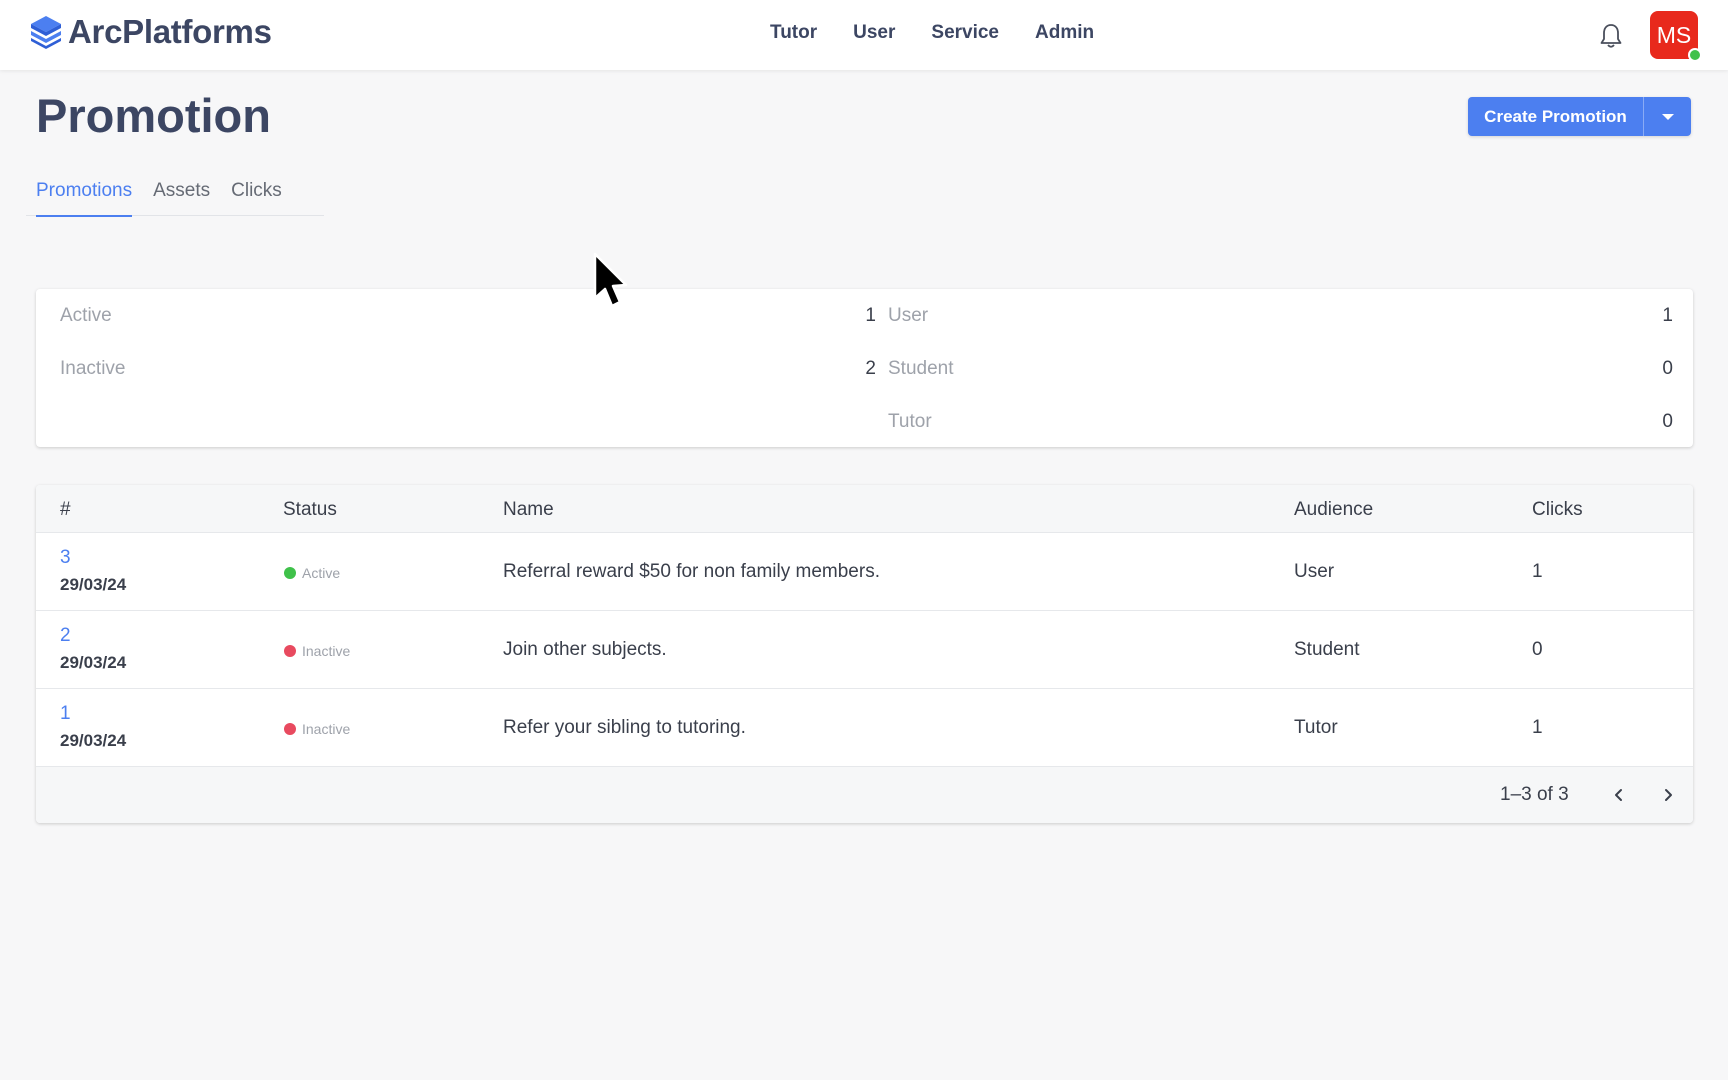 This screenshot has height=1080, width=1728. I want to click on chevron-right-icon, so click(1668, 795).